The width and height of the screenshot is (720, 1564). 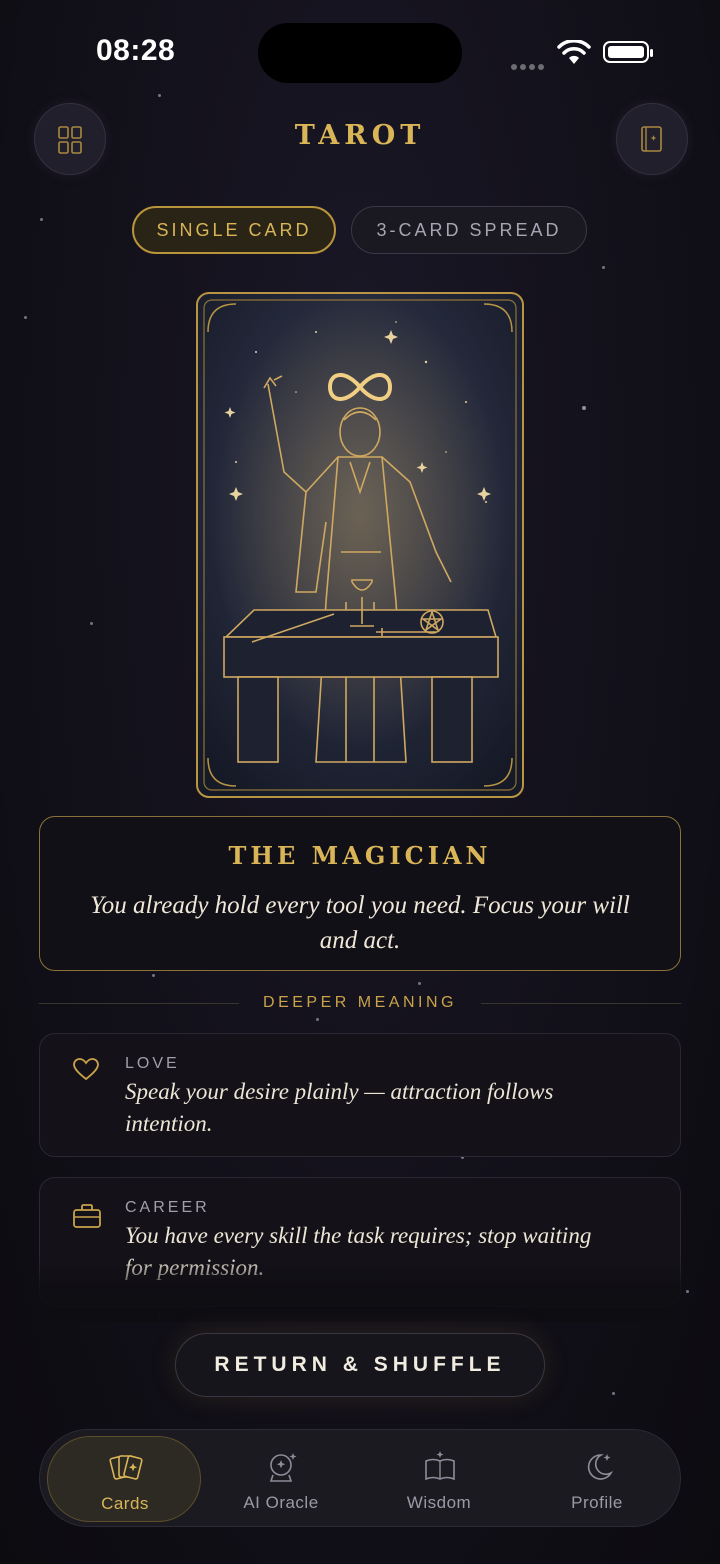 I want to click on bottom-tab-bar: Cards AI Oracle Wisdom Profile, so click(x=360, y=1478).